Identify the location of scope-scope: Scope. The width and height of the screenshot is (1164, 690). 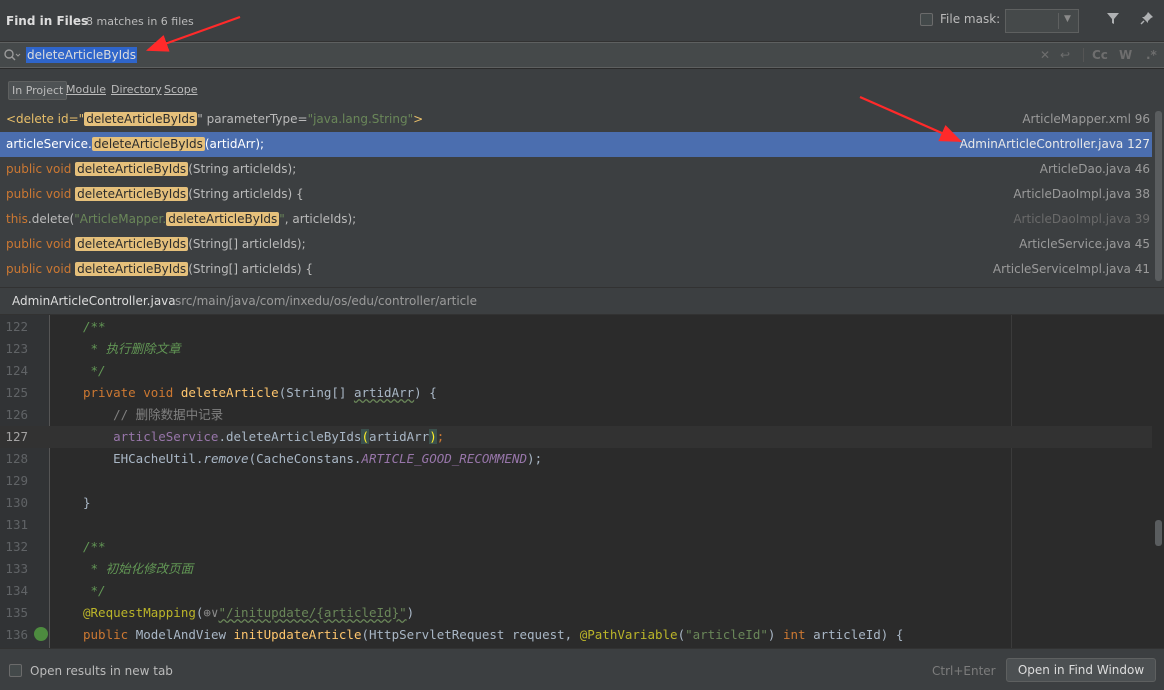
(181, 89).